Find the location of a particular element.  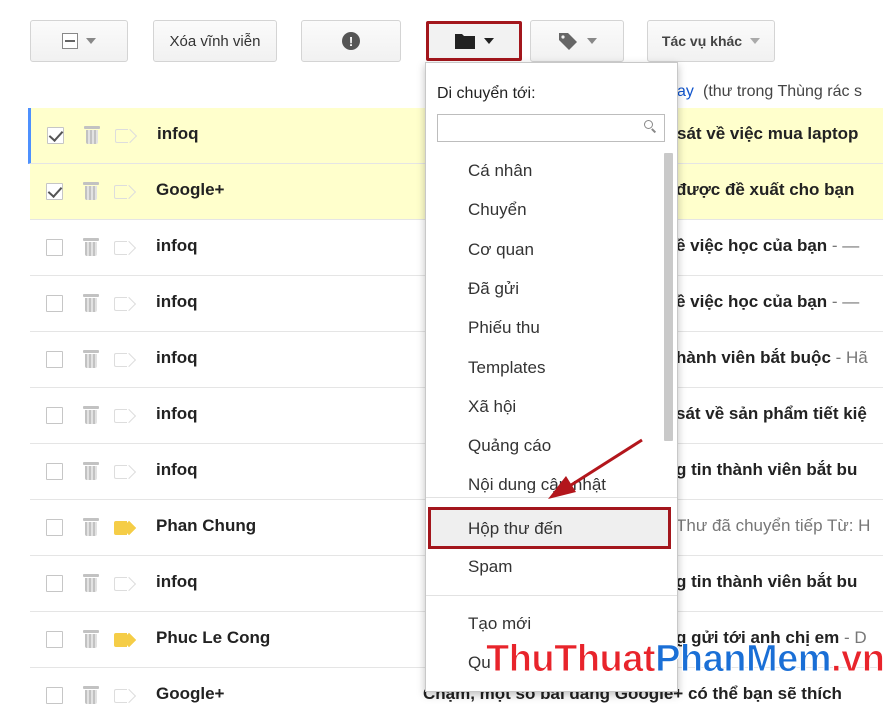

email-subject-text: sát về việc mua laptop is located at coordinates (768, 133).